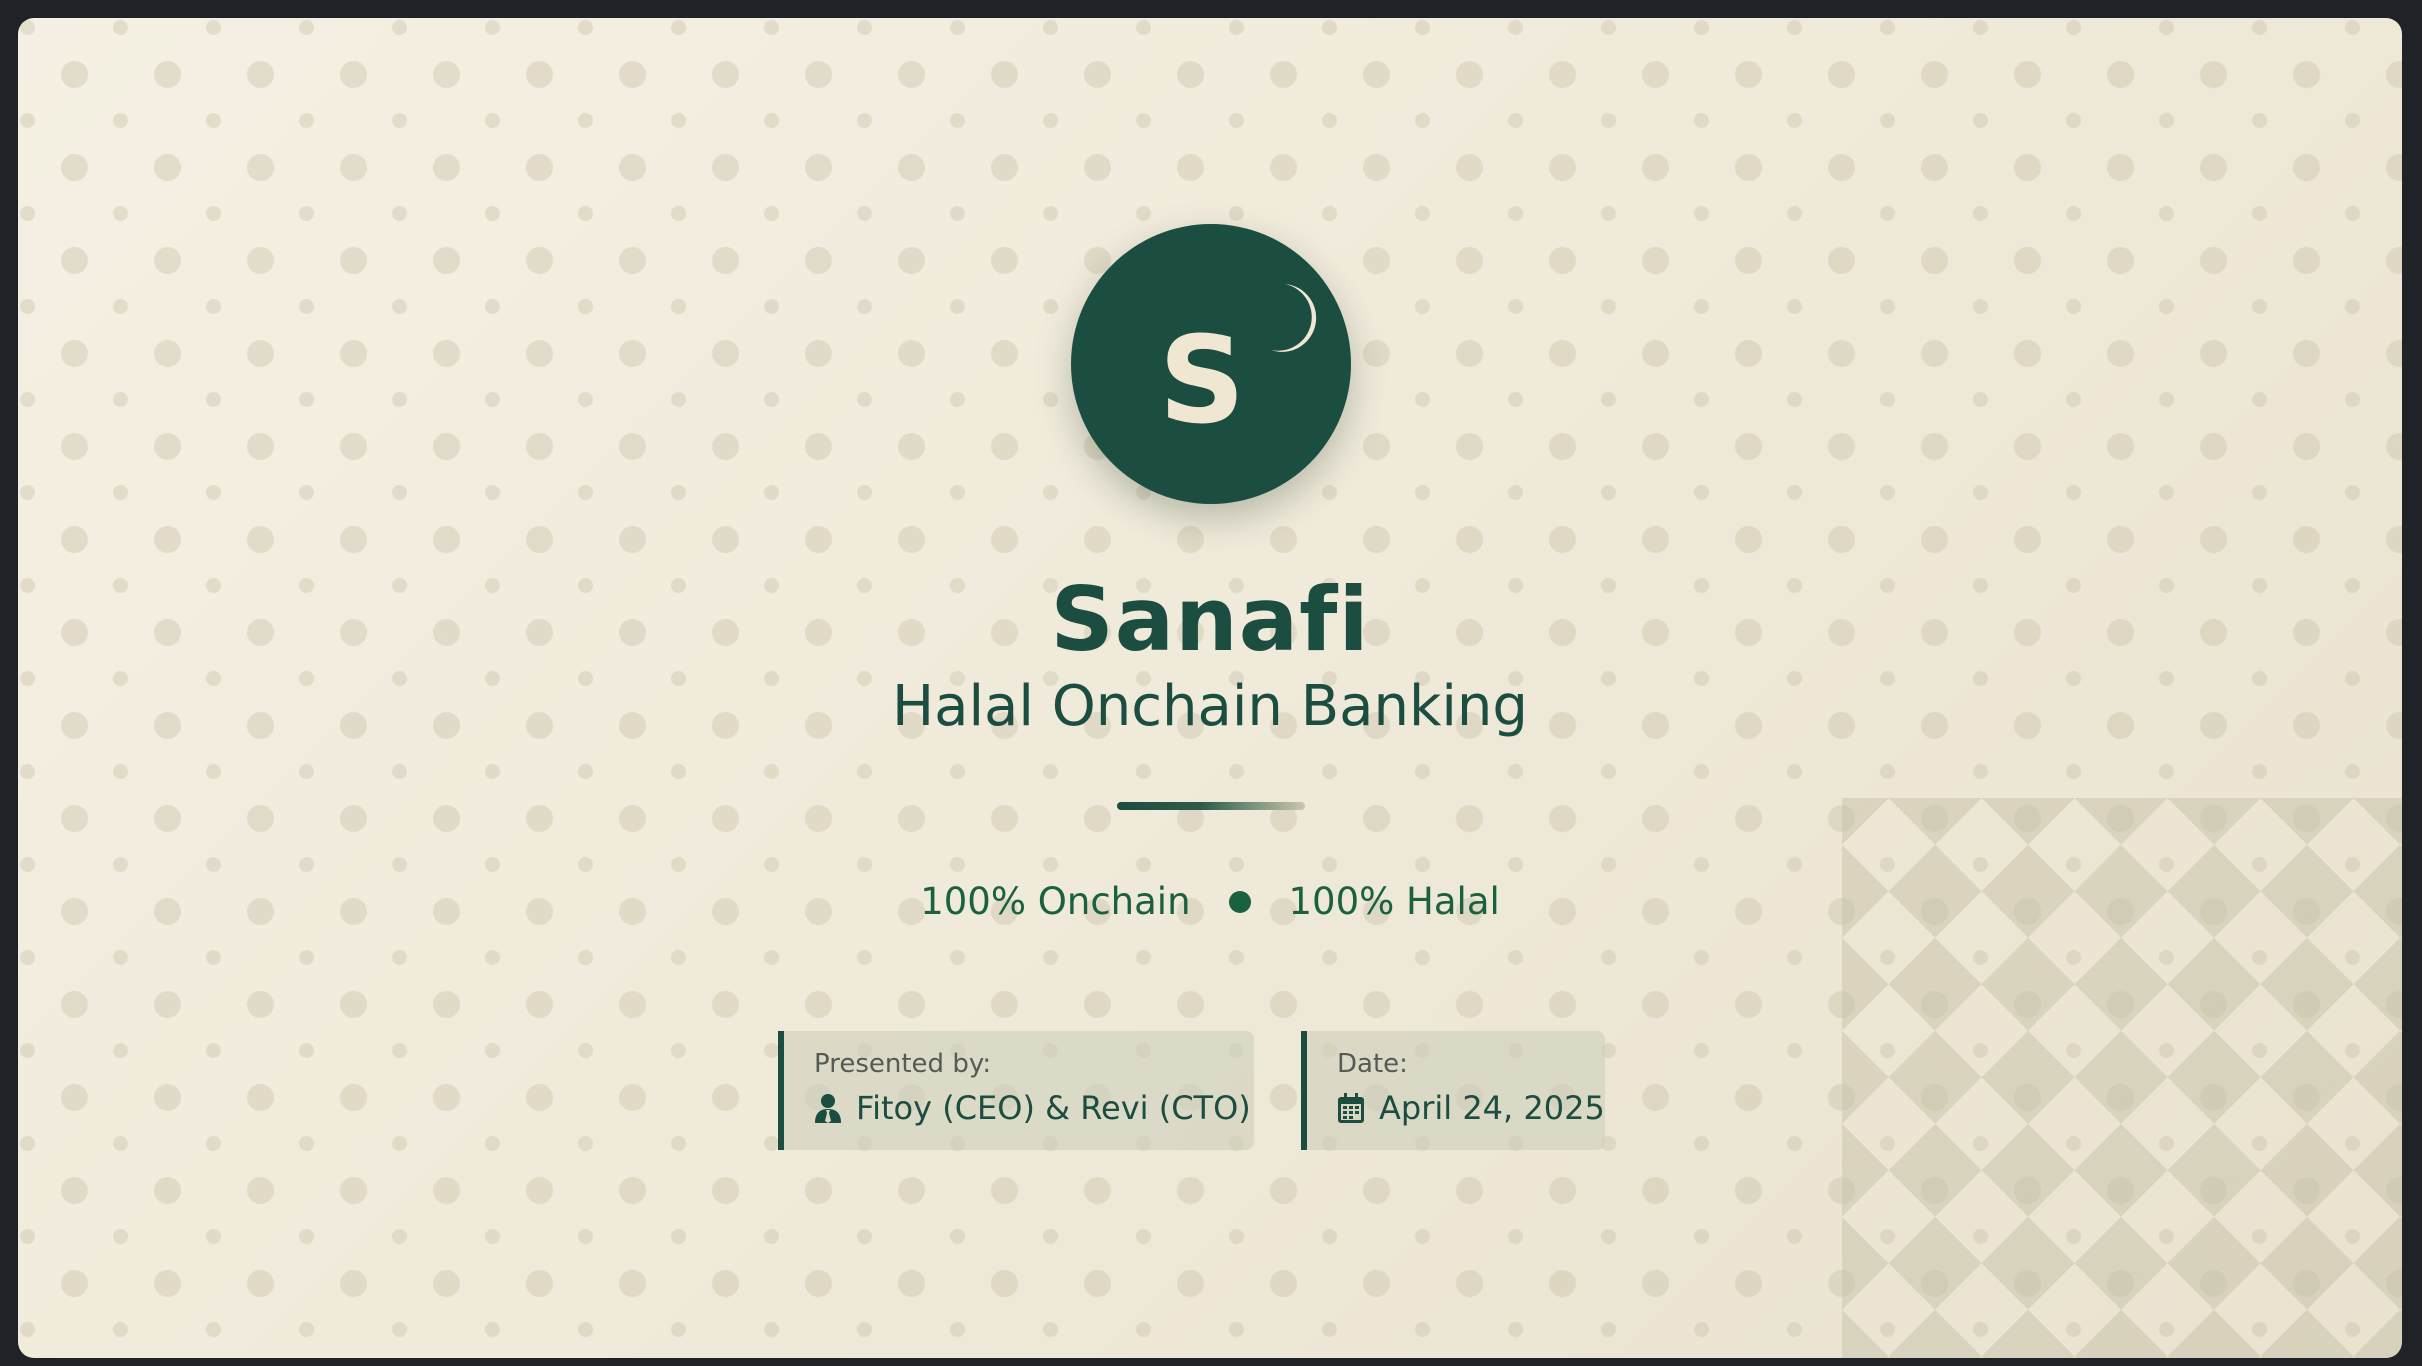  Describe the element at coordinates (1211, 364) in the screenshot. I see `brand-logo: S` at that location.